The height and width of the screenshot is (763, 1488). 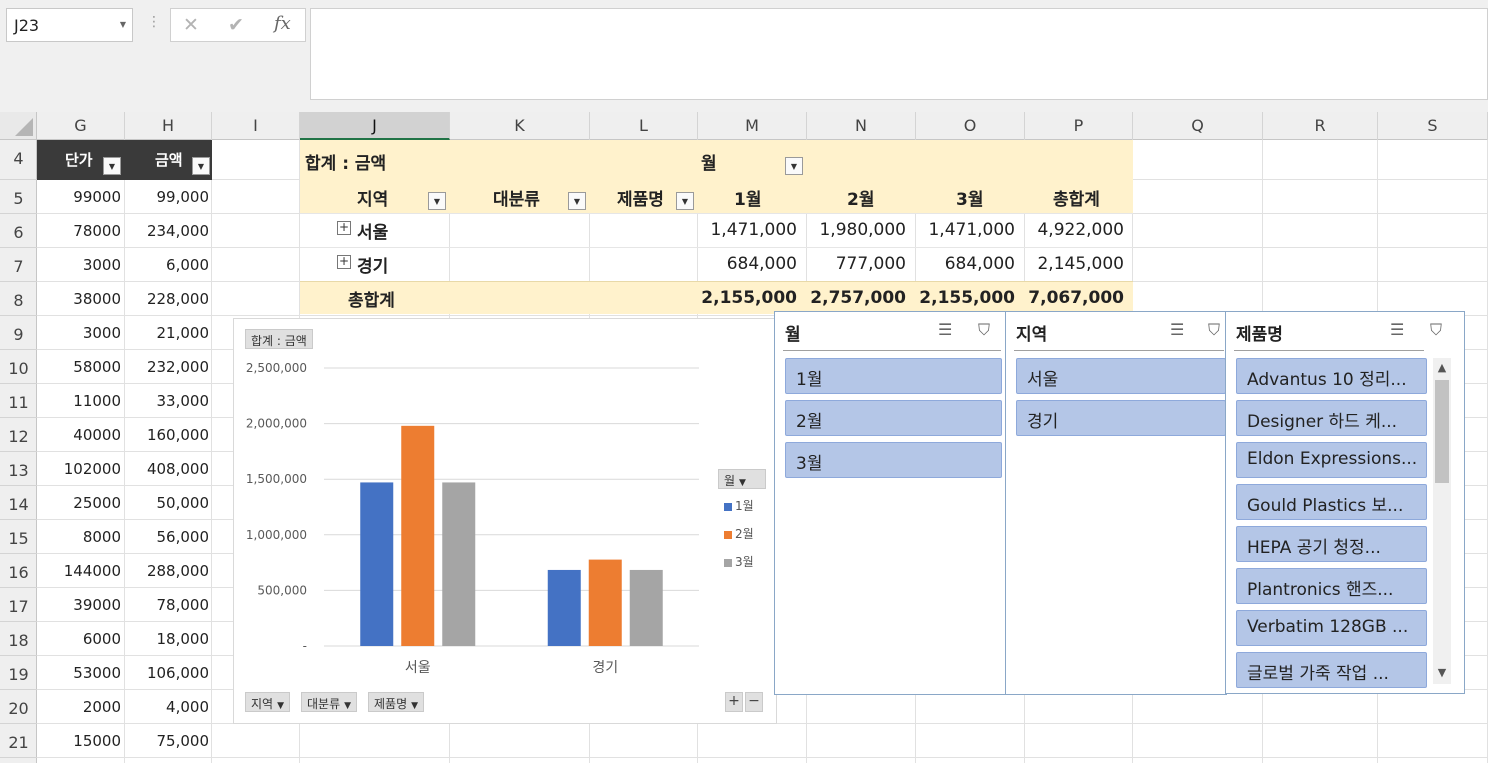 What do you see at coordinates (372, 230) in the screenshot?
I see `pivot-row-label: 서울` at bounding box center [372, 230].